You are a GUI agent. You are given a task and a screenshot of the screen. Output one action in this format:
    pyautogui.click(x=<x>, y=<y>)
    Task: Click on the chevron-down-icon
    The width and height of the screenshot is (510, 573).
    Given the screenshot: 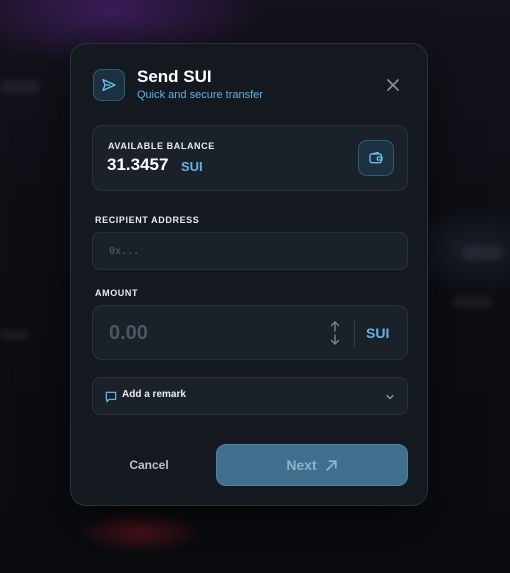 What is the action you would take?
    pyautogui.click(x=390, y=397)
    